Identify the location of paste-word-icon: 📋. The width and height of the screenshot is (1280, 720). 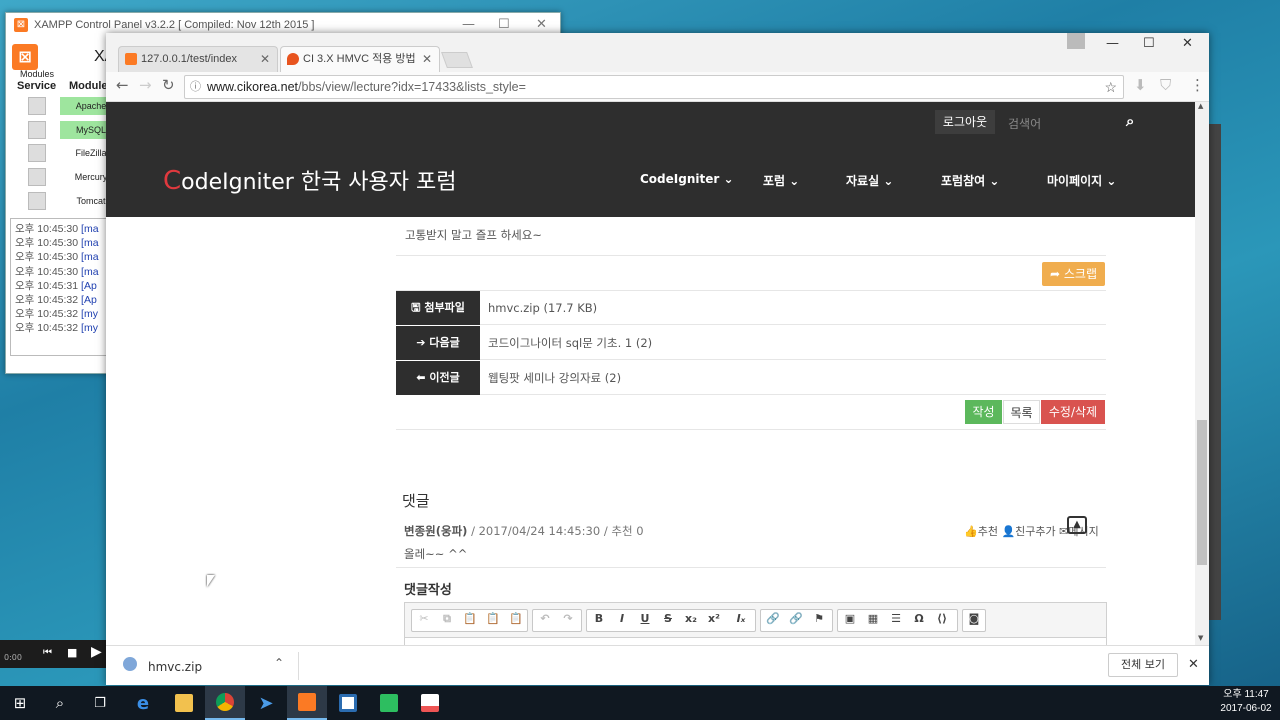
(516, 618).